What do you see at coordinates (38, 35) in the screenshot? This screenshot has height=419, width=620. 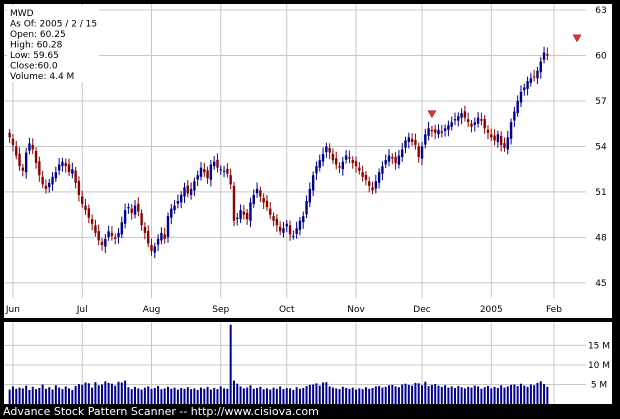 I see `open-label: Open: 60.25` at bounding box center [38, 35].